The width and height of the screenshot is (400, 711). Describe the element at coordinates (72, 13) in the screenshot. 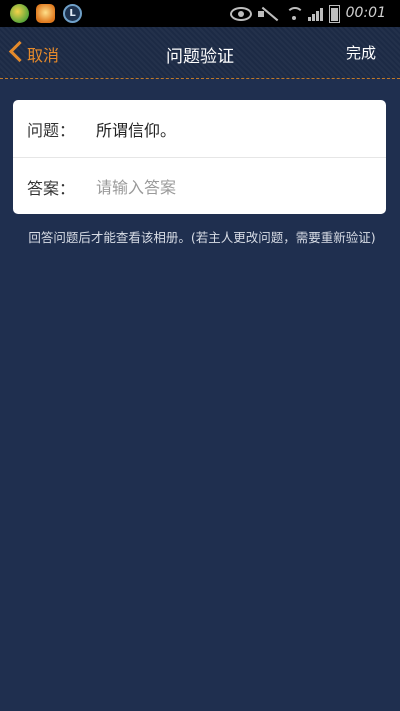

I see `l-app-notification-icon: L` at that location.